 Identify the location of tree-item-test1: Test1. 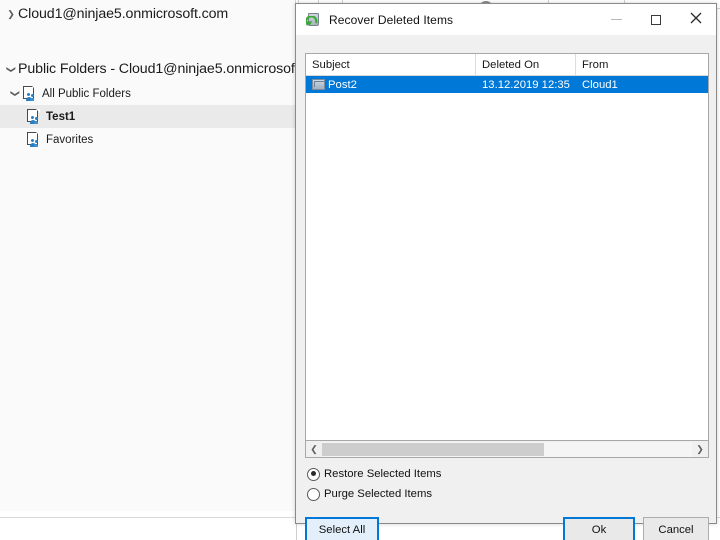
(148, 116).